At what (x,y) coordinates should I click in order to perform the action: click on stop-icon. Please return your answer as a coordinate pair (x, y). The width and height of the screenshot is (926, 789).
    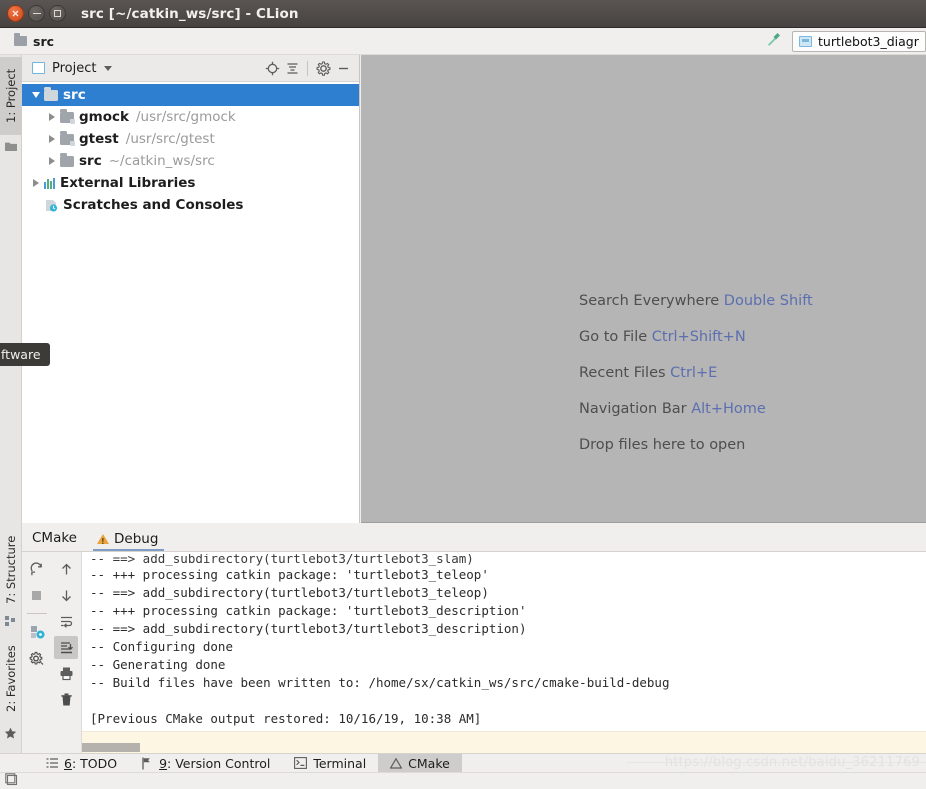
    Looking at the image, I should click on (37, 595).